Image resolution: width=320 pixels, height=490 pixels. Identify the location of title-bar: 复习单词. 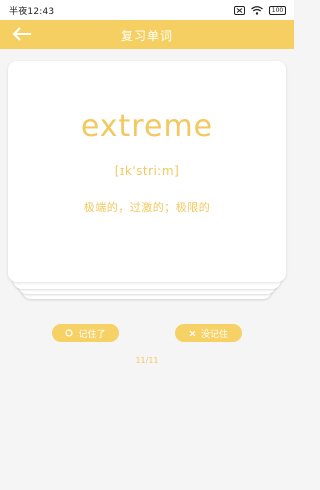
(147, 34).